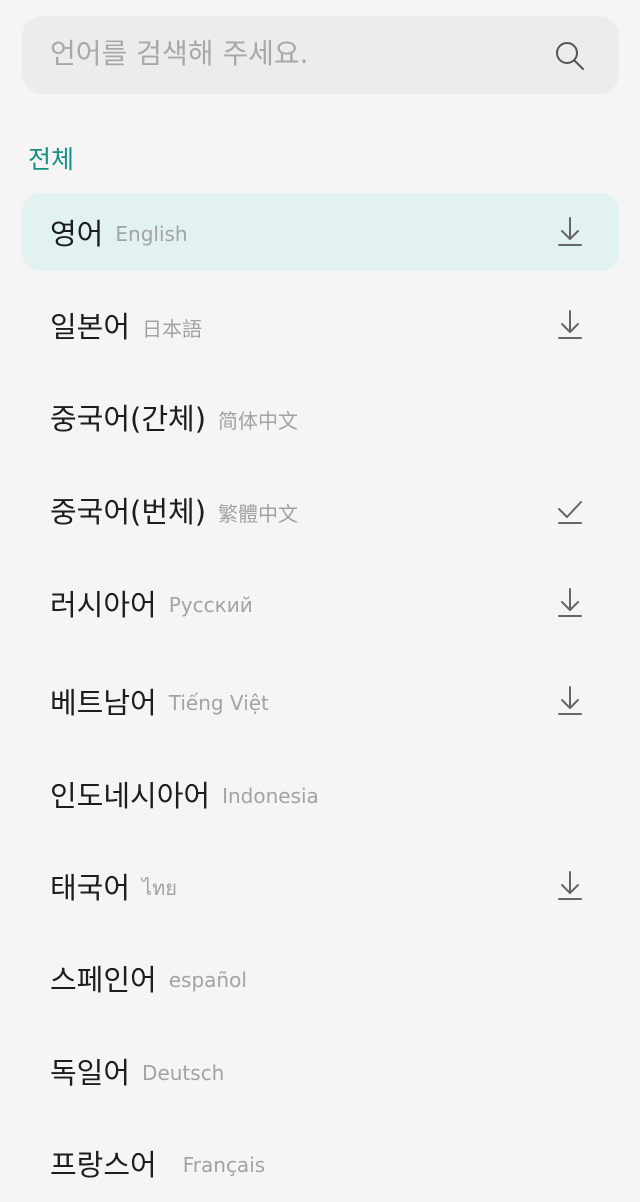 The height and width of the screenshot is (1202, 640). Describe the element at coordinates (224, 1165) in the screenshot. I see `language-native-name: Français` at that location.